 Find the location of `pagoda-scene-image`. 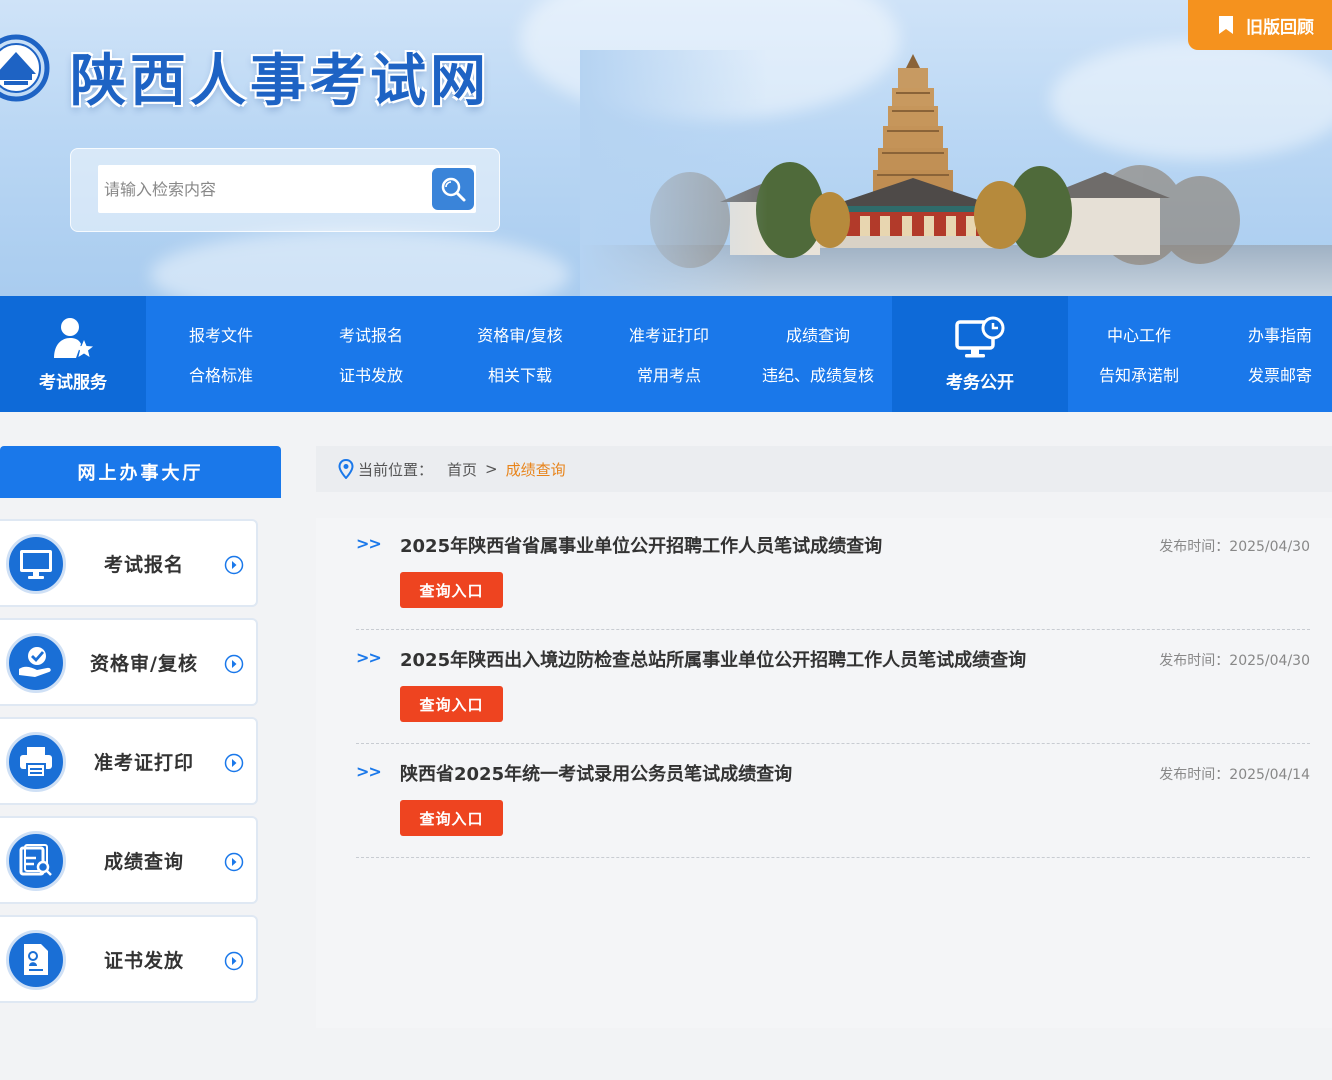

pagoda-scene-image is located at coordinates (956, 173).